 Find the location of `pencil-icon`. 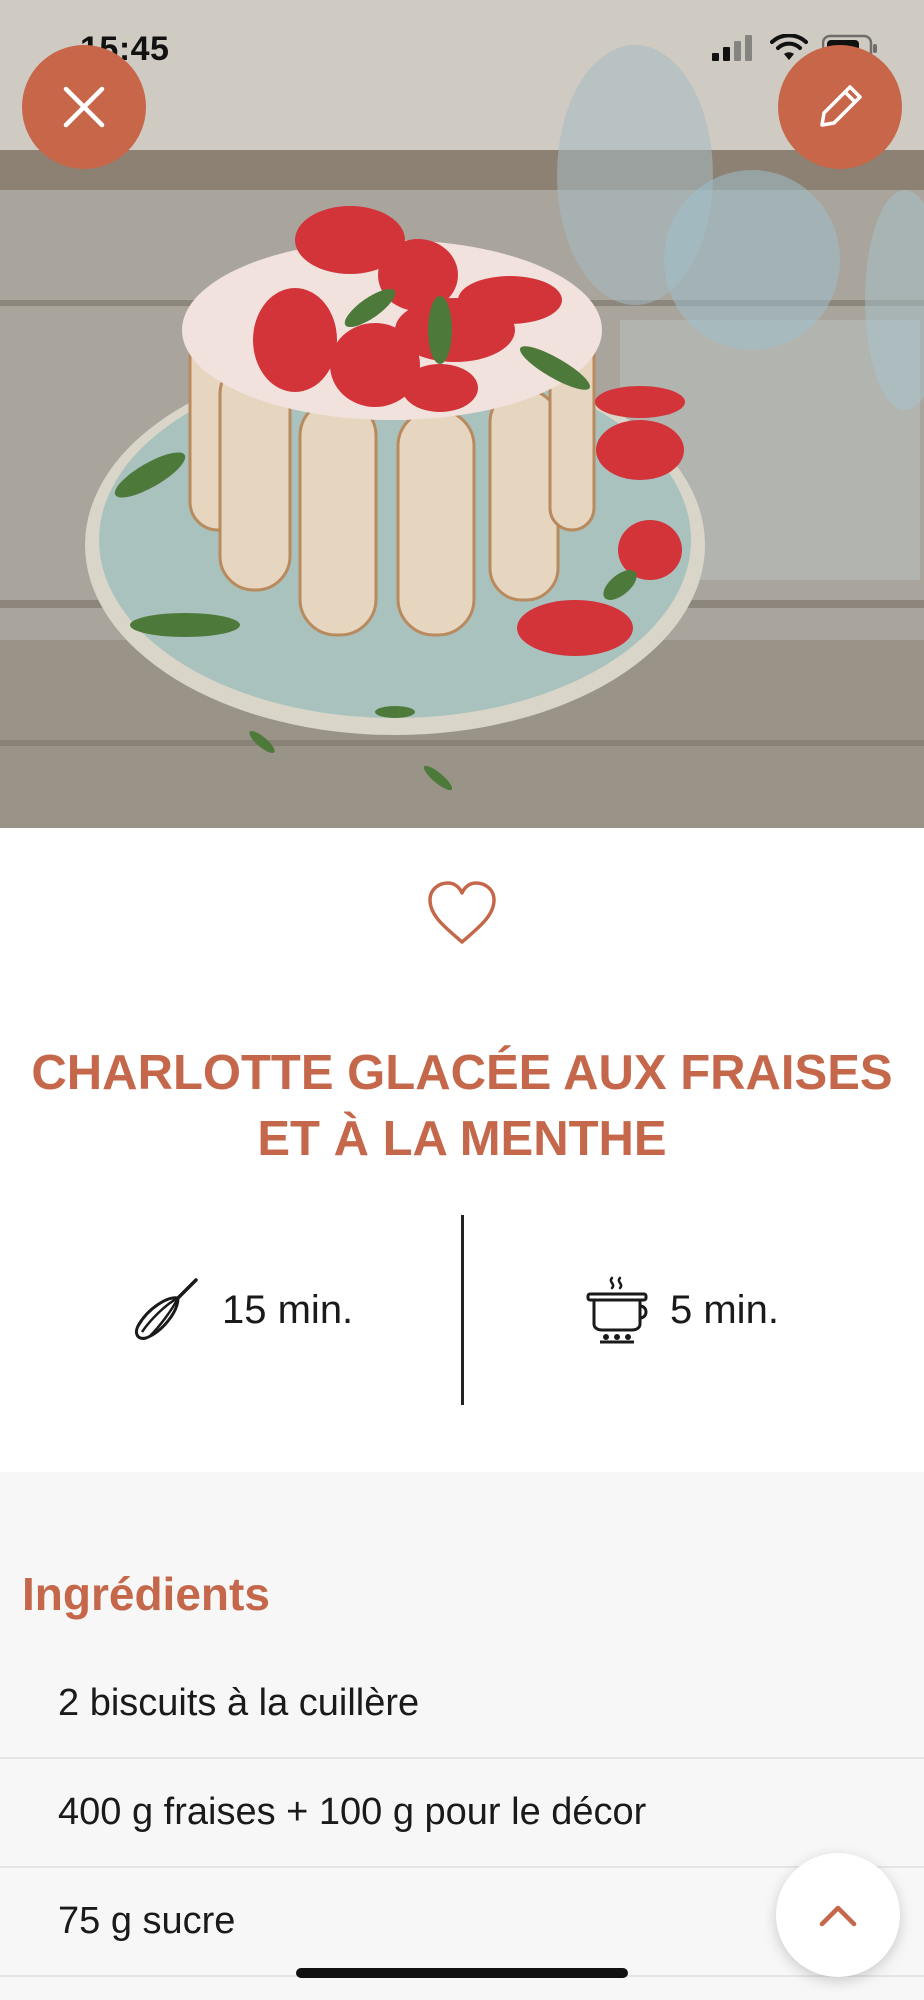

pencil-icon is located at coordinates (841, 106).